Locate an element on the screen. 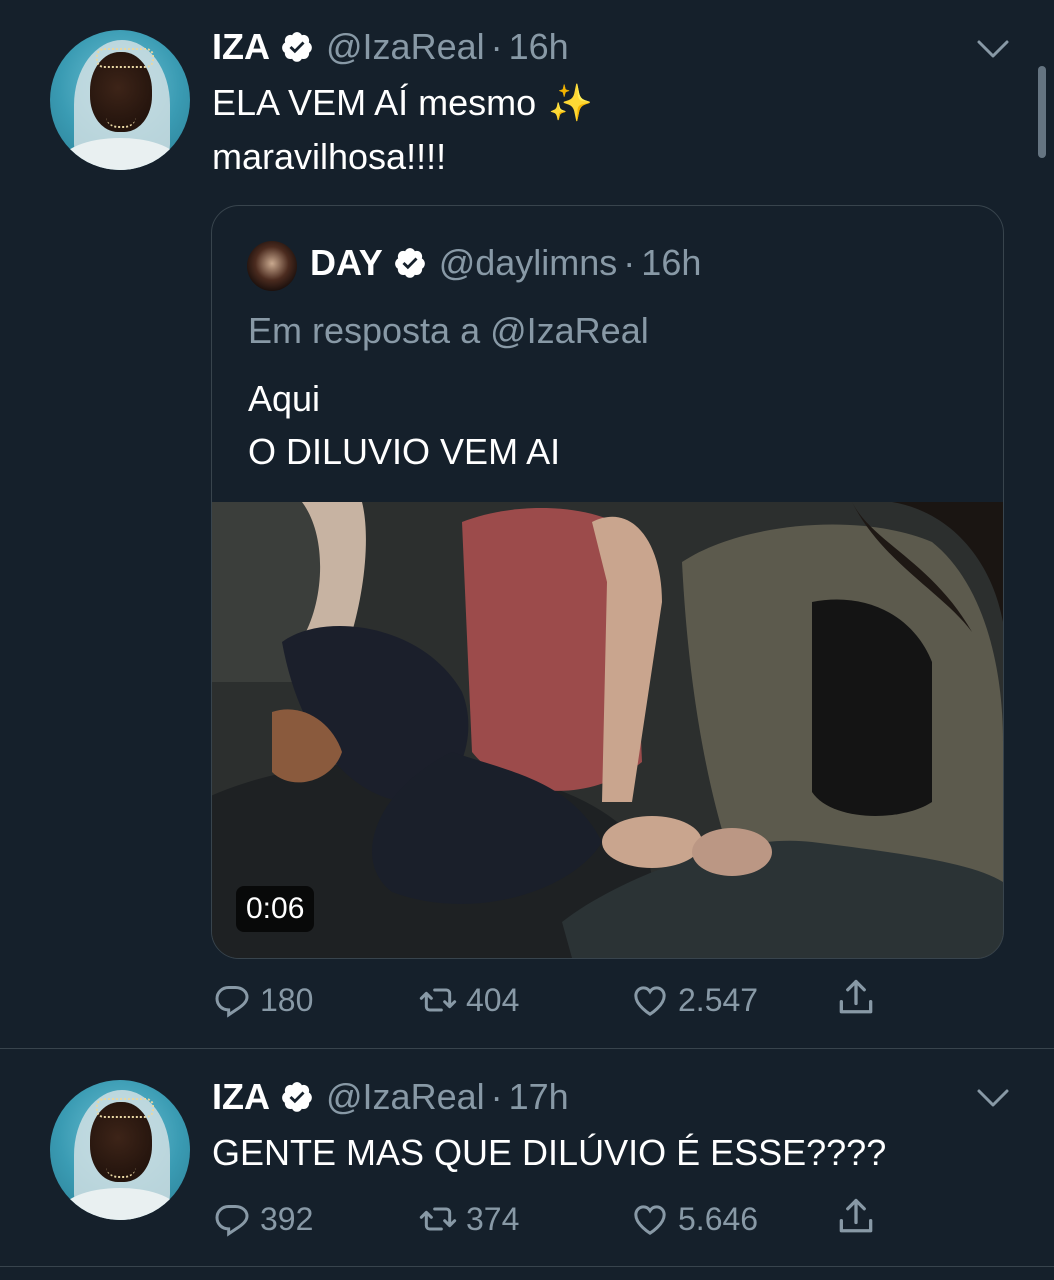 This screenshot has height=1280, width=1054. tweet-header: IZA @IzaReal · 17h is located at coordinates (390, 1097).